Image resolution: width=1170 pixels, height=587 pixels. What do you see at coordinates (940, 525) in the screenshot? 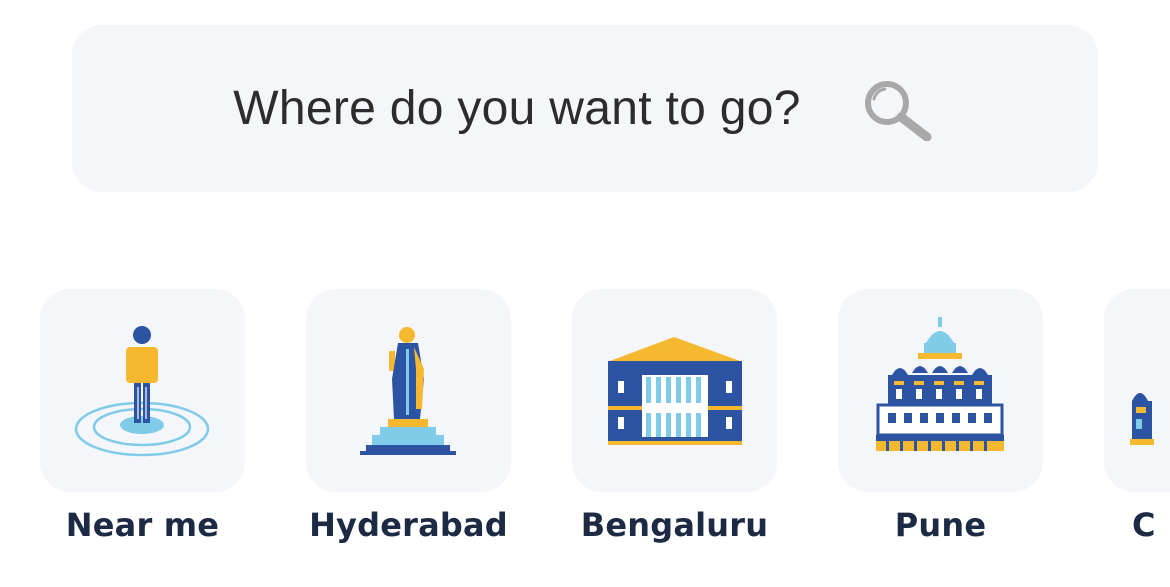
I see `city-label: Pune` at bounding box center [940, 525].